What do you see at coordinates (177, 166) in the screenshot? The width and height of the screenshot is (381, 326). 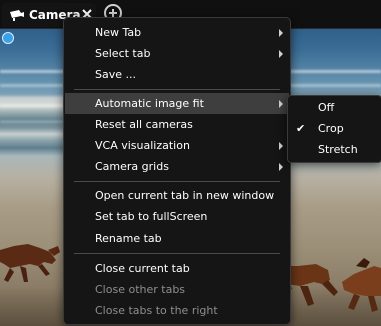 I see `menu-item-camera-grids: Camera grids` at bounding box center [177, 166].